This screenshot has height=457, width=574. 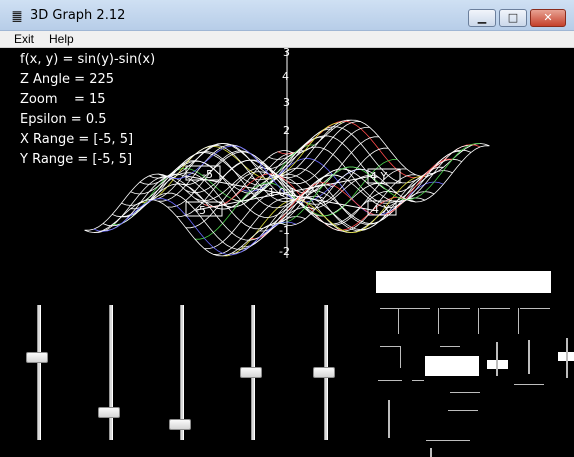 I want to click on minimize-button: ▁, so click(x=482, y=18).